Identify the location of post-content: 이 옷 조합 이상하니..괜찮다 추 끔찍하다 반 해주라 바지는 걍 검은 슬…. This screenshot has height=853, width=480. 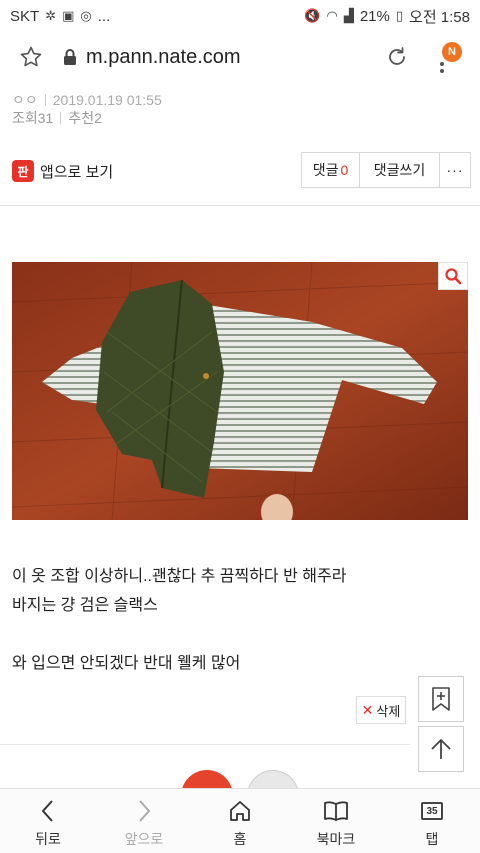
(232, 620).